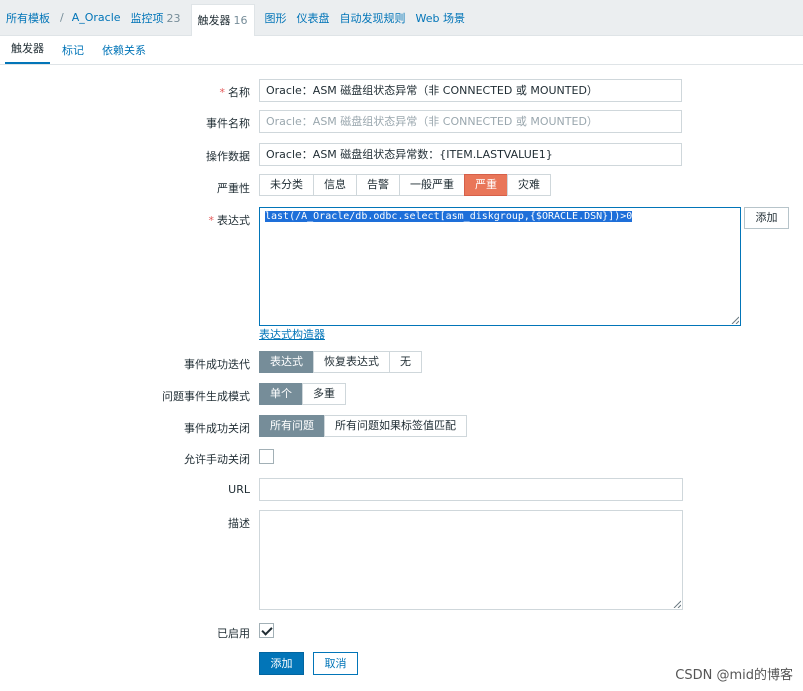 This screenshot has width=803, height=691. What do you see at coordinates (214, 20) in the screenshot?
I see `nav-triggers-label: 触发器` at bounding box center [214, 20].